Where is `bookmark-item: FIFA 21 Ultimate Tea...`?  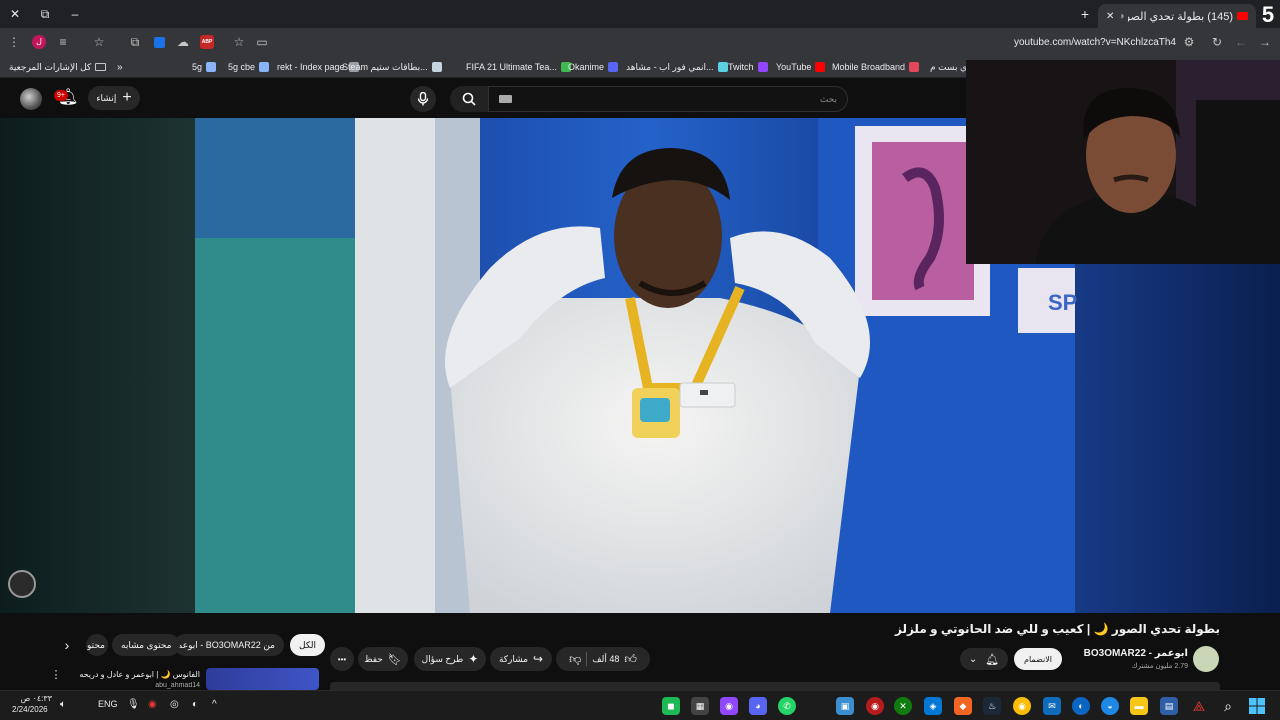 bookmark-item: FIFA 21 Ultimate Tea... is located at coordinates (518, 67).